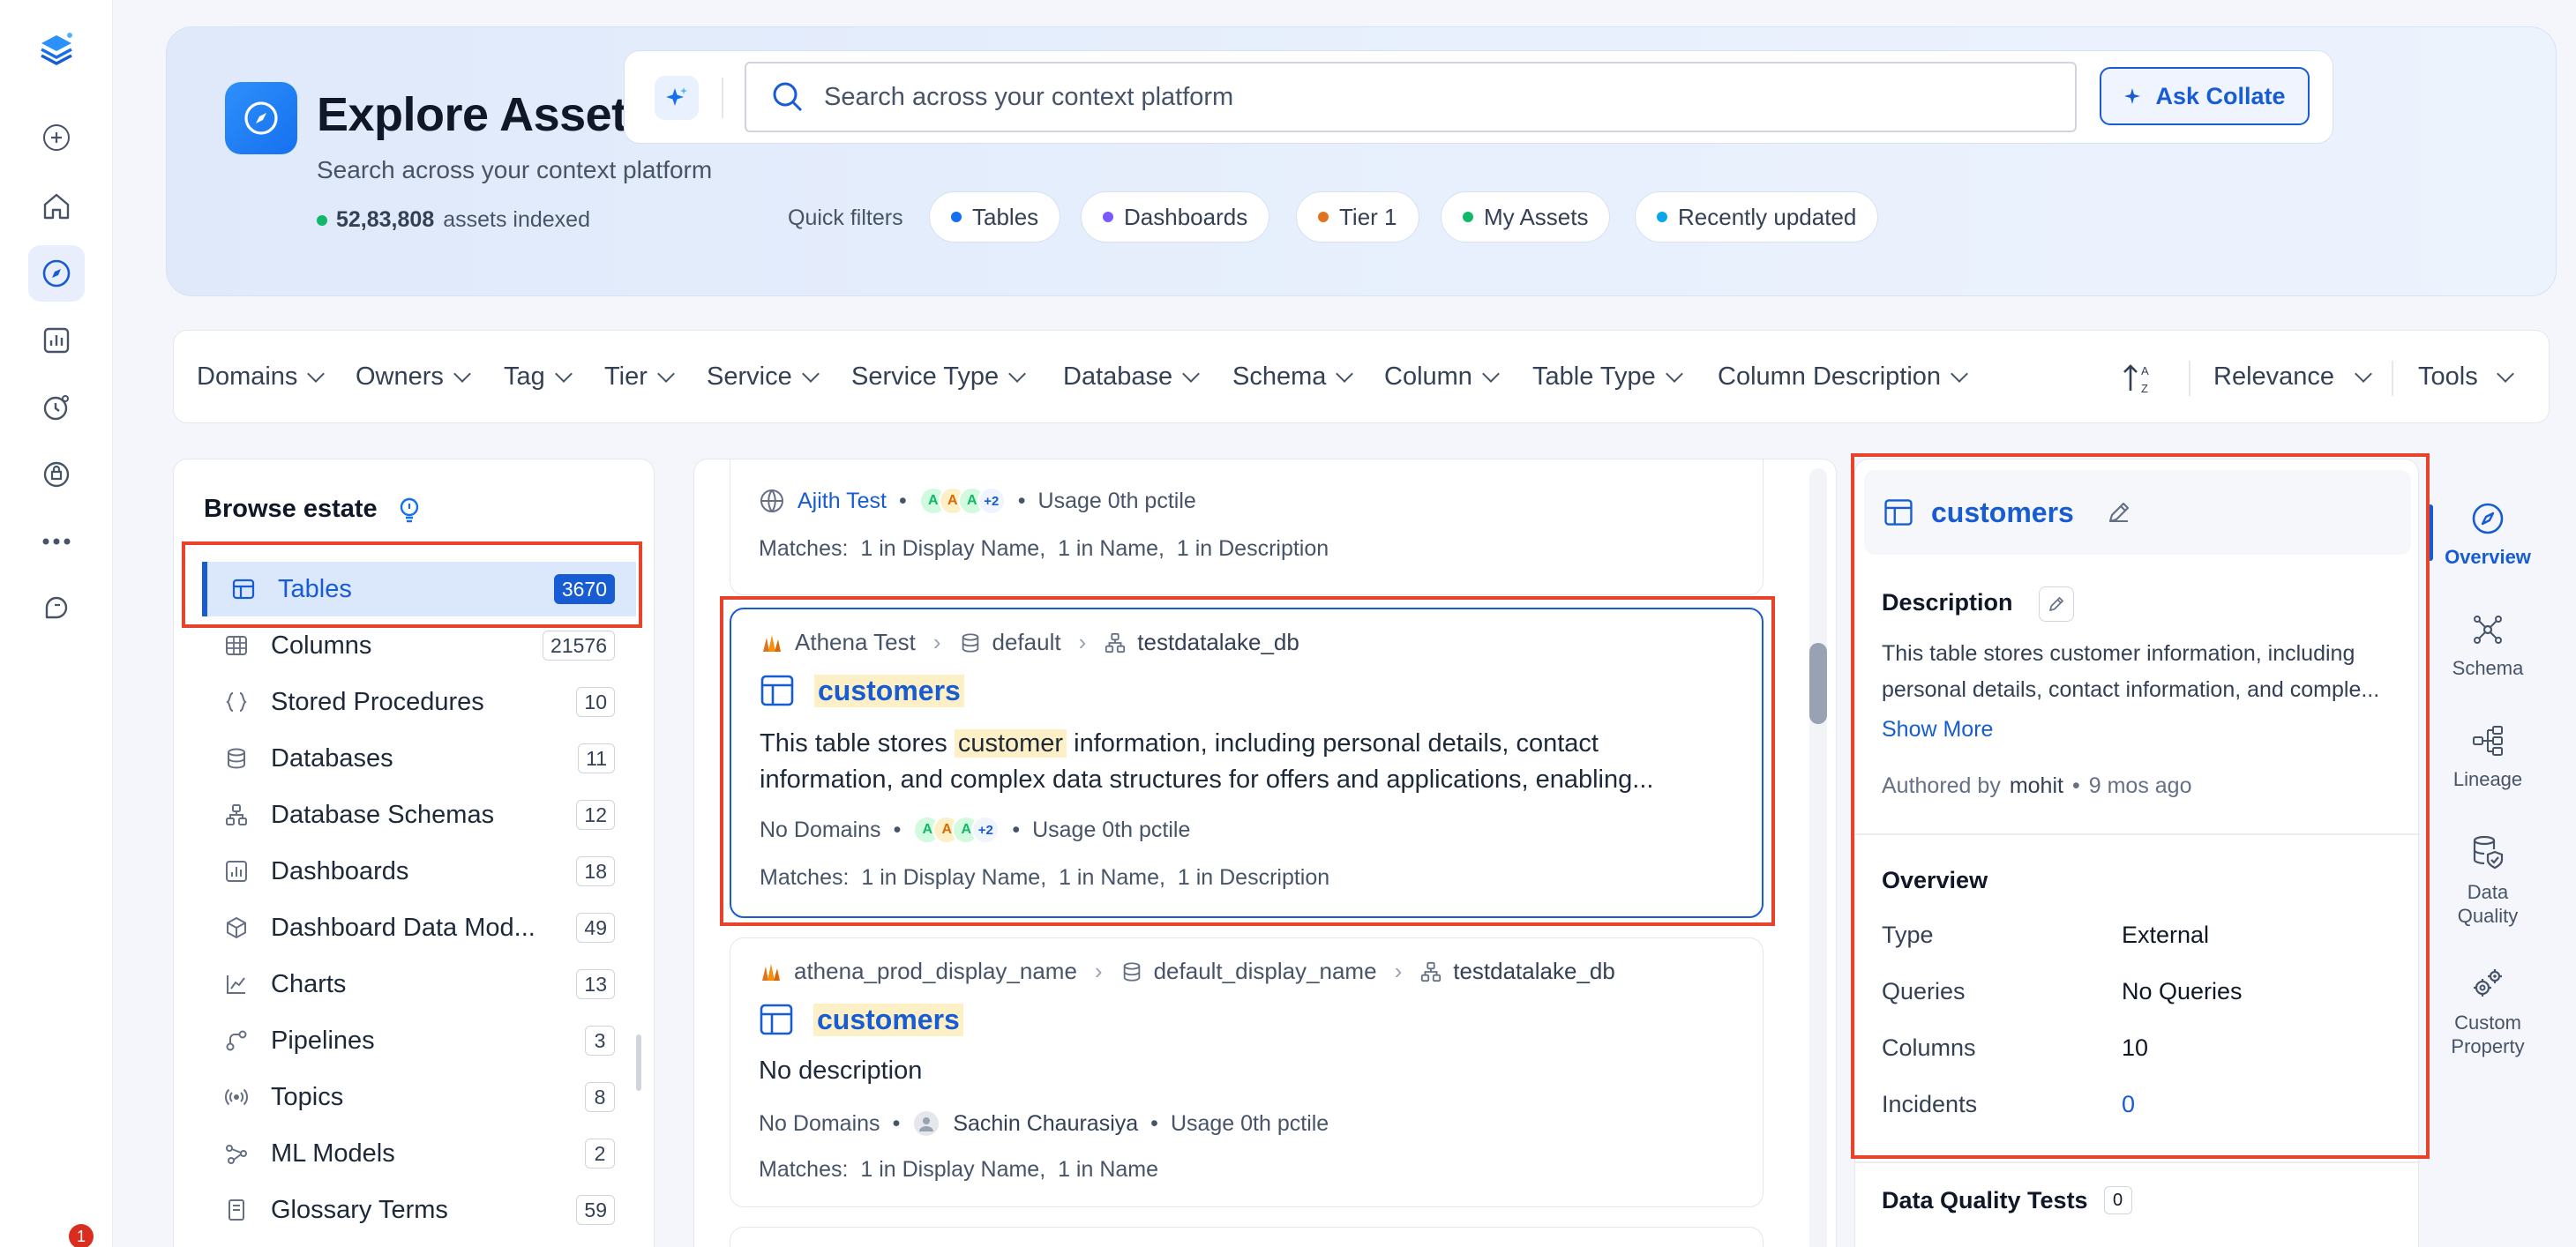  What do you see at coordinates (2057, 604) in the screenshot?
I see `edit-description-button` at bounding box center [2057, 604].